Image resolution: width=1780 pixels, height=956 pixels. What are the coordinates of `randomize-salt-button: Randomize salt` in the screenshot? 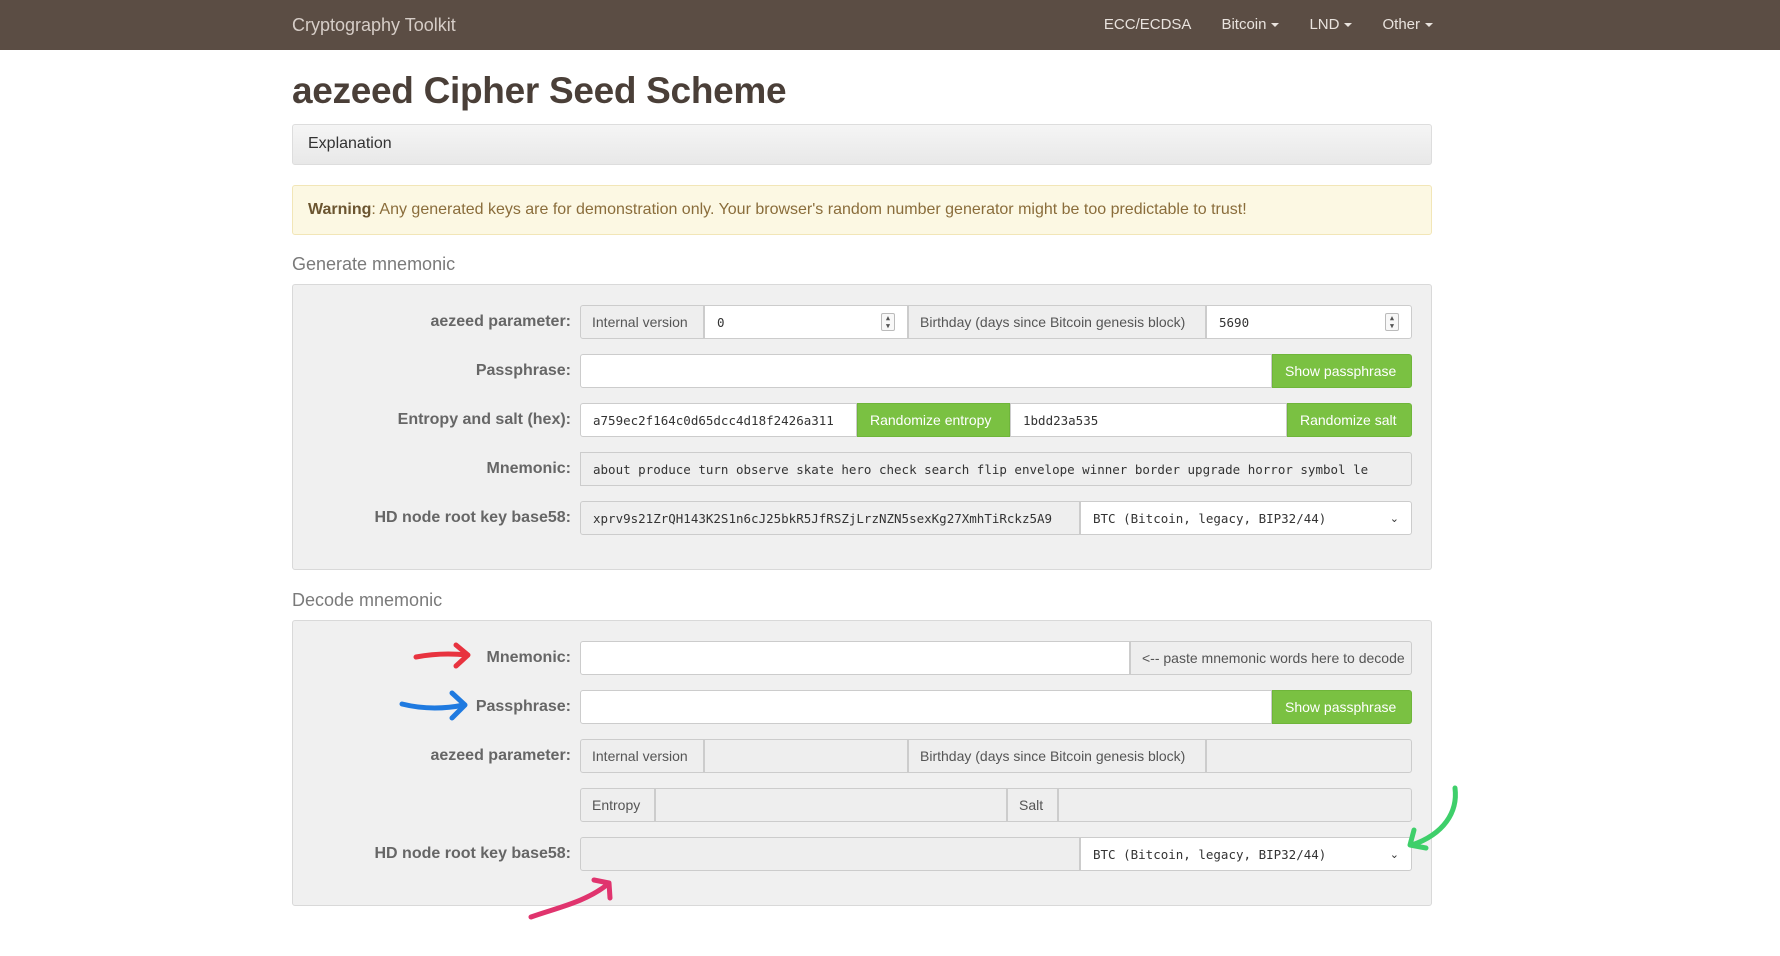 It's located at (1349, 420).